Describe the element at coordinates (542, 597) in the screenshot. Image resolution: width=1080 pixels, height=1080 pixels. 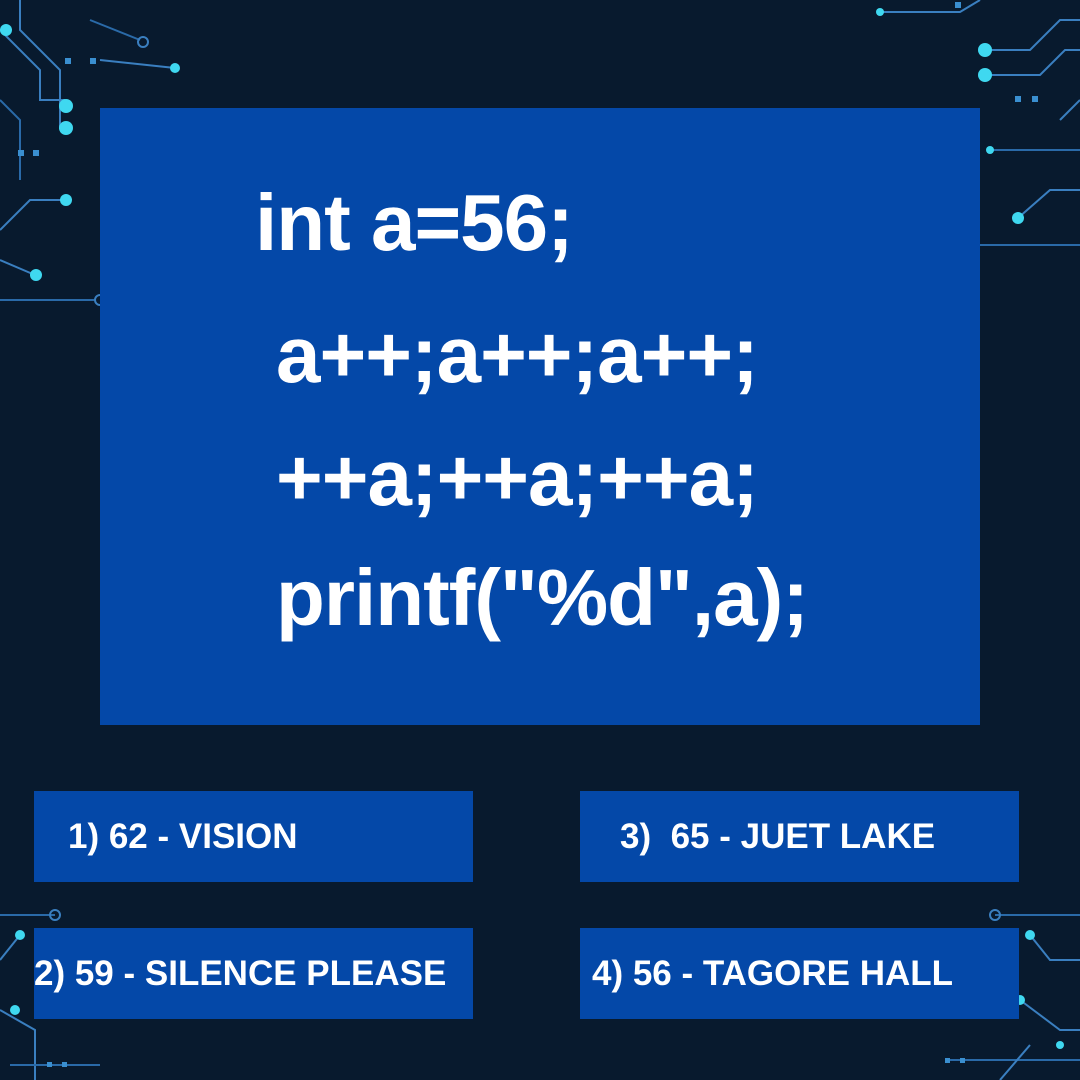
I see `code-line-4: printf("%d",a);` at that location.